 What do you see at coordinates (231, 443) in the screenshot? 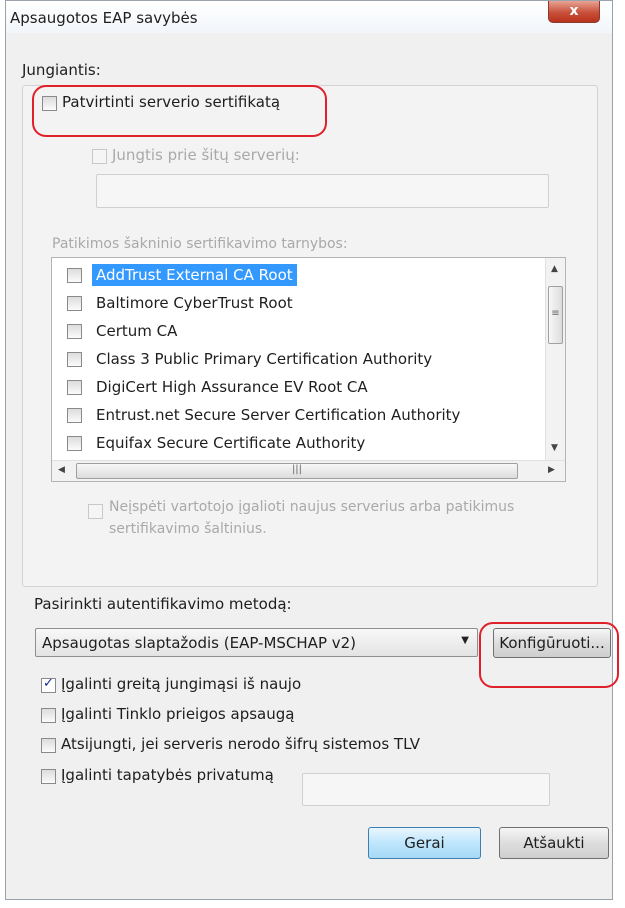
I see `ca-list-label: Equifax Secure Certificate Authority` at bounding box center [231, 443].